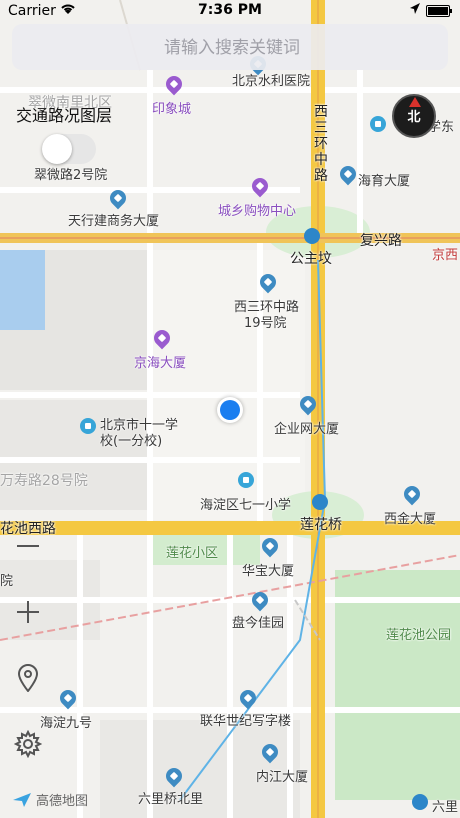 The height and width of the screenshot is (818, 460). I want to click on locate-button, so click(28, 678).